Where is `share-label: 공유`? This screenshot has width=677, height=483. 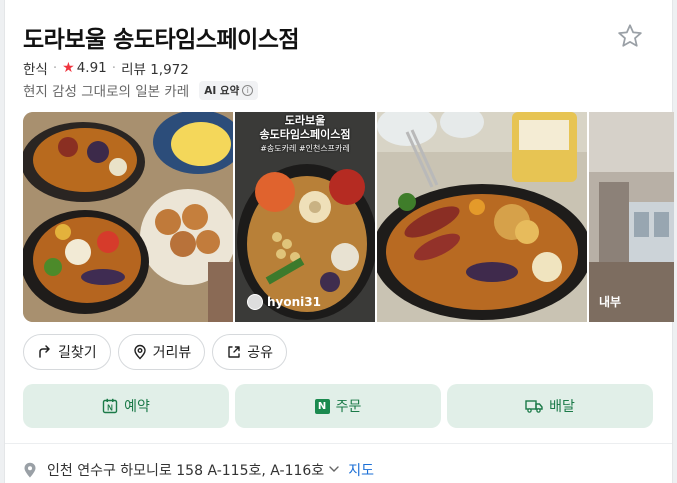
share-label: 공유 is located at coordinates (260, 353).